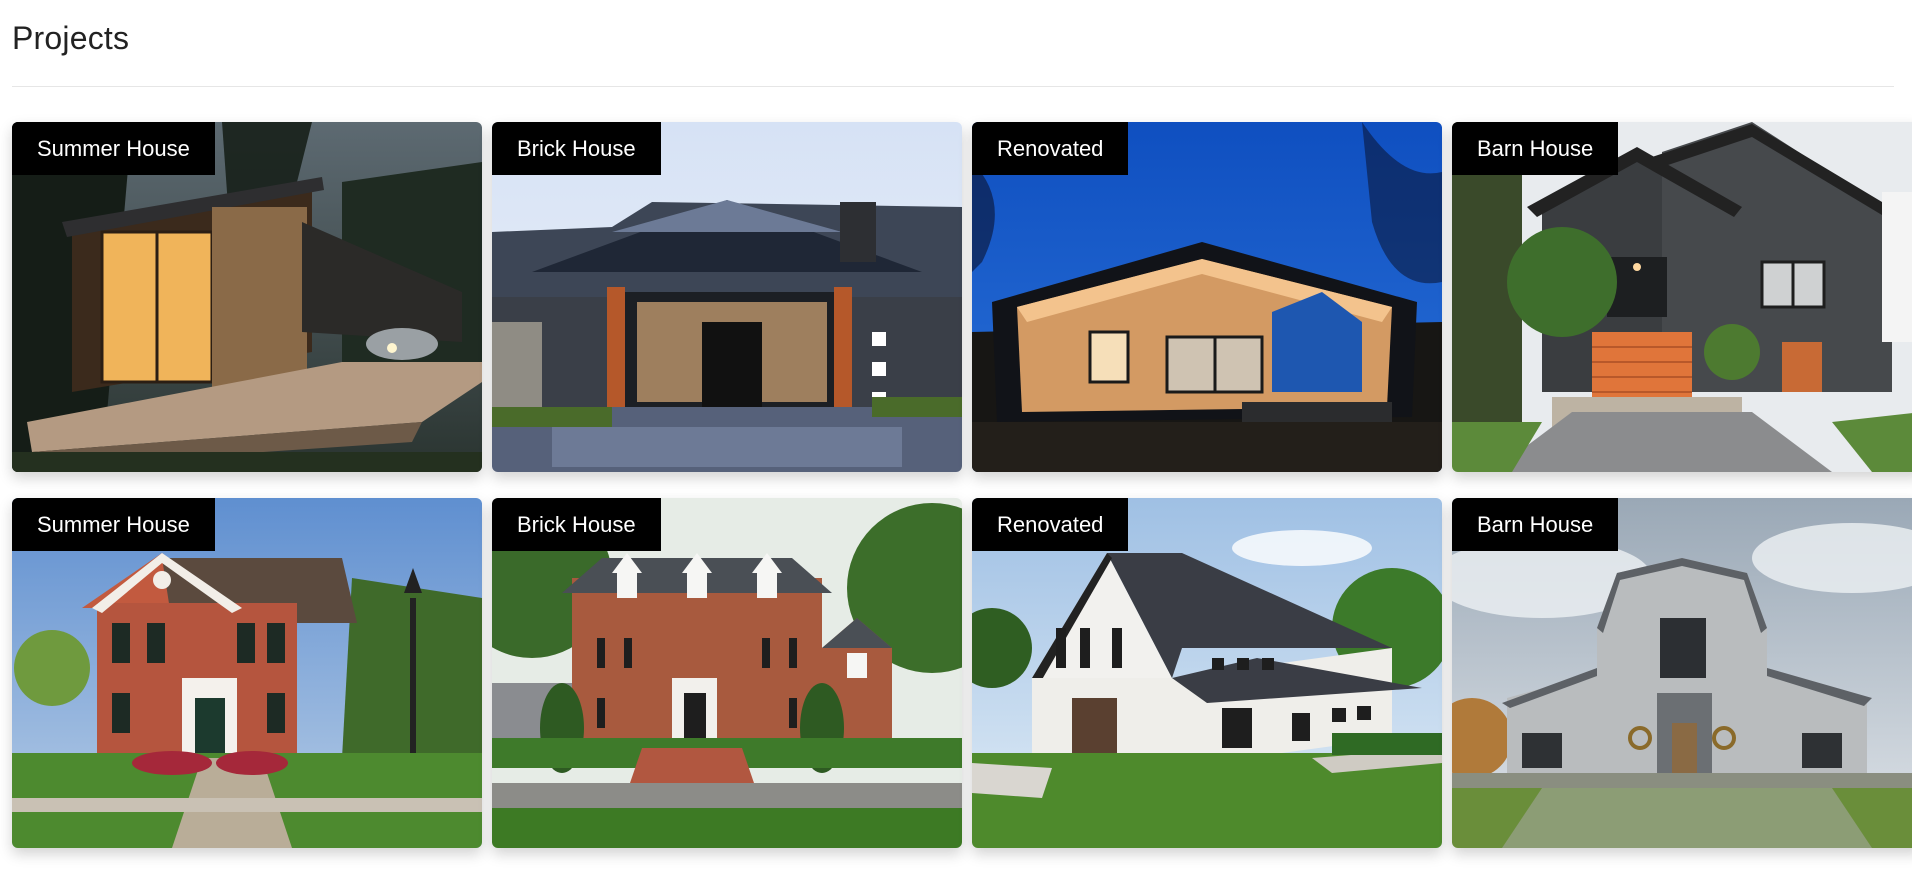 The height and width of the screenshot is (892, 1912). Describe the element at coordinates (71, 38) in the screenshot. I see `page-title: Projects` at that location.